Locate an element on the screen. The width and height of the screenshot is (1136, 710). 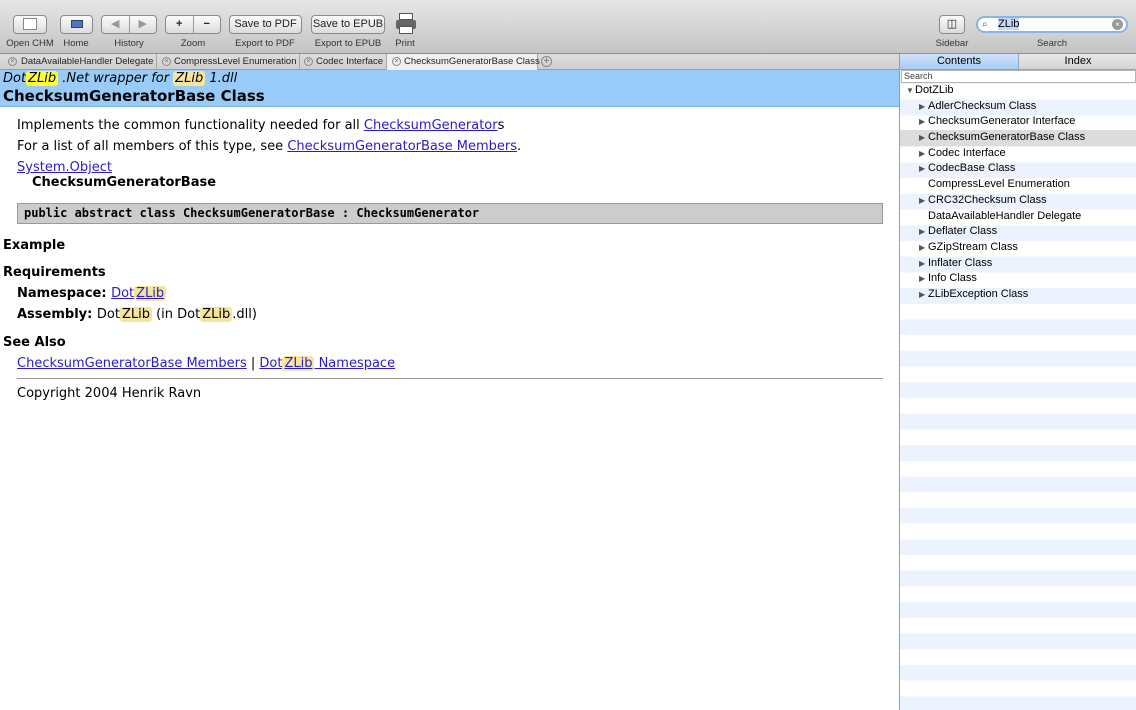
tree-item: ▶ Inflater Class is located at coordinates (1018, 264).